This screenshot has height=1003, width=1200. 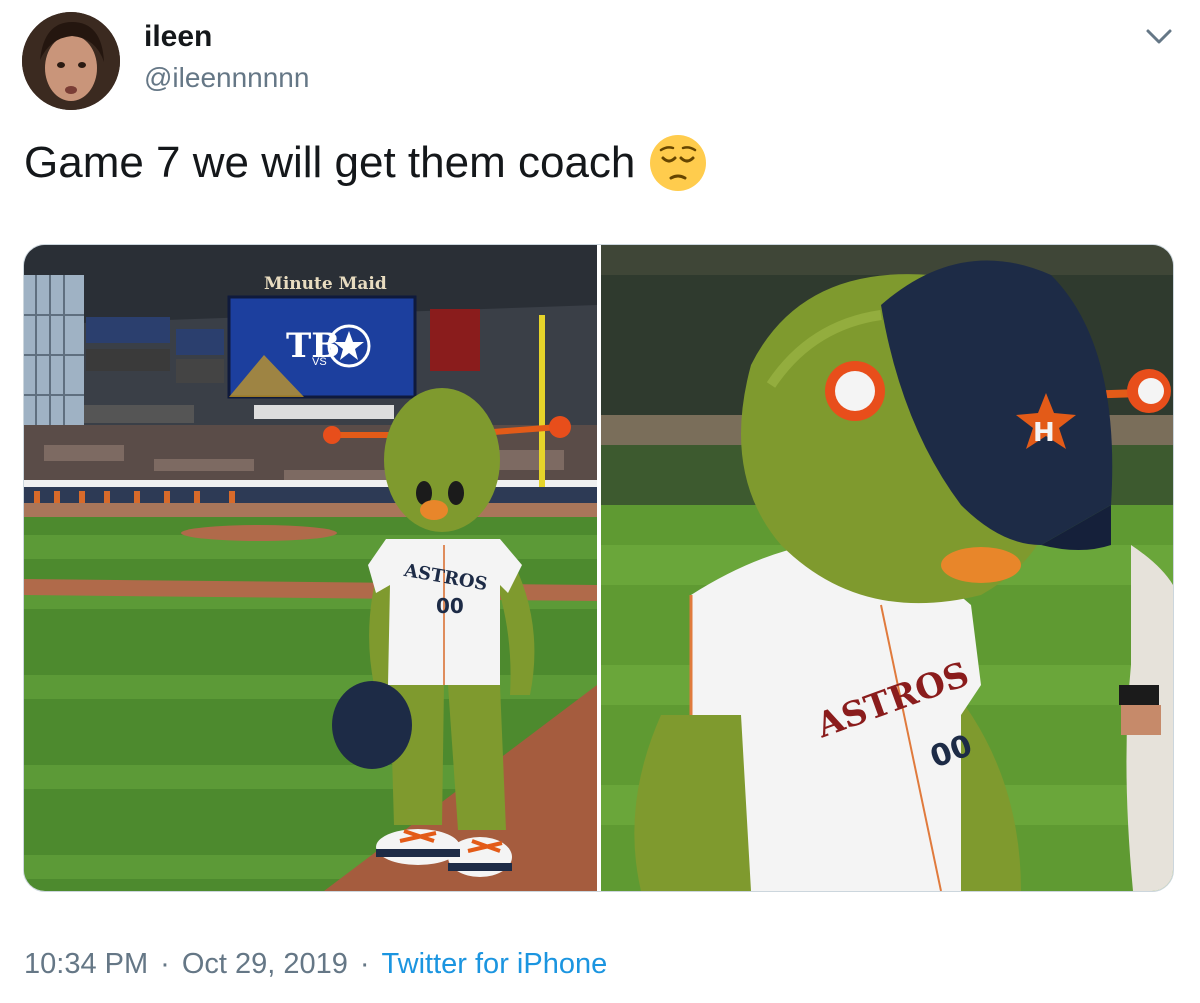 I want to click on scoreboard-vs: VS, so click(x=319, y=362).